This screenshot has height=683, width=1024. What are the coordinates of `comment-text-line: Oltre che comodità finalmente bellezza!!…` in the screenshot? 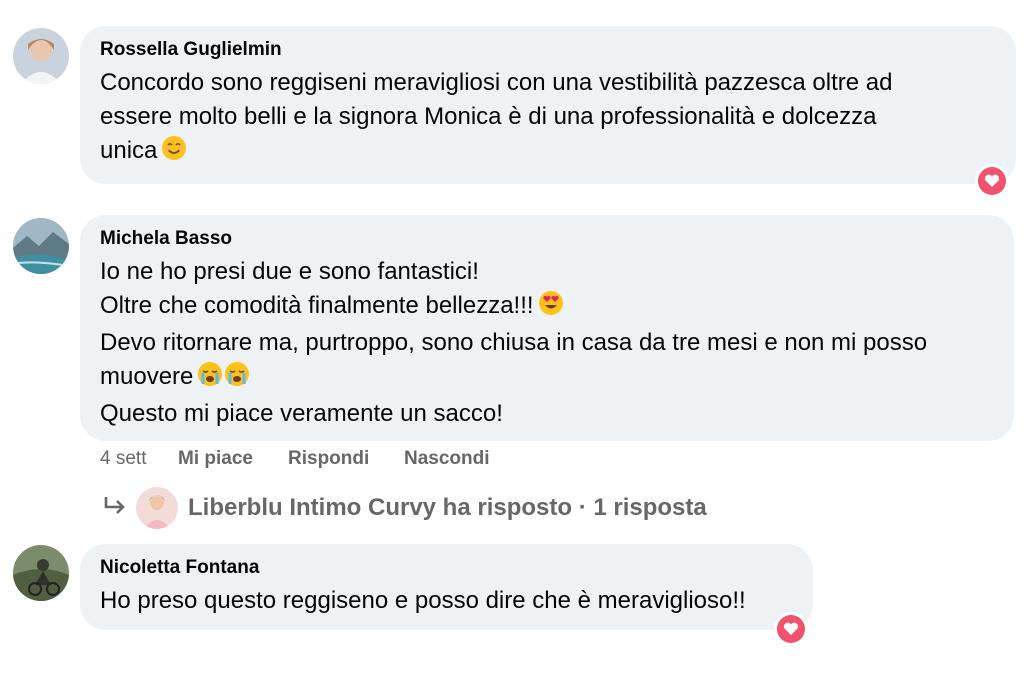 It's located at (317, 305).